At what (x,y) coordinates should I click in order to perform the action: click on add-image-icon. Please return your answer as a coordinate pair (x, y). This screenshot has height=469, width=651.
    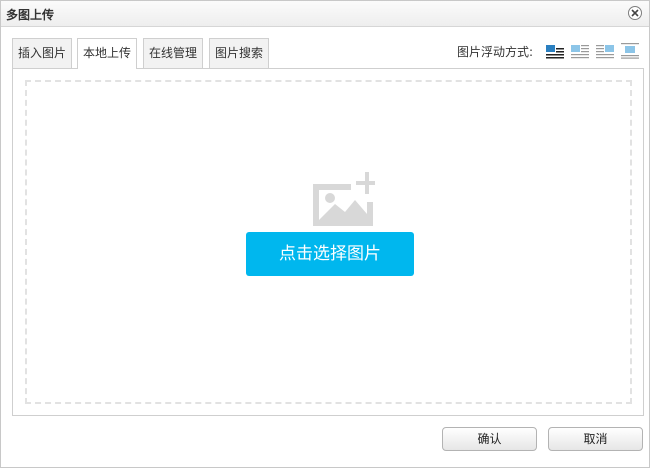
    Looking at the image, I should click on (344, 201).